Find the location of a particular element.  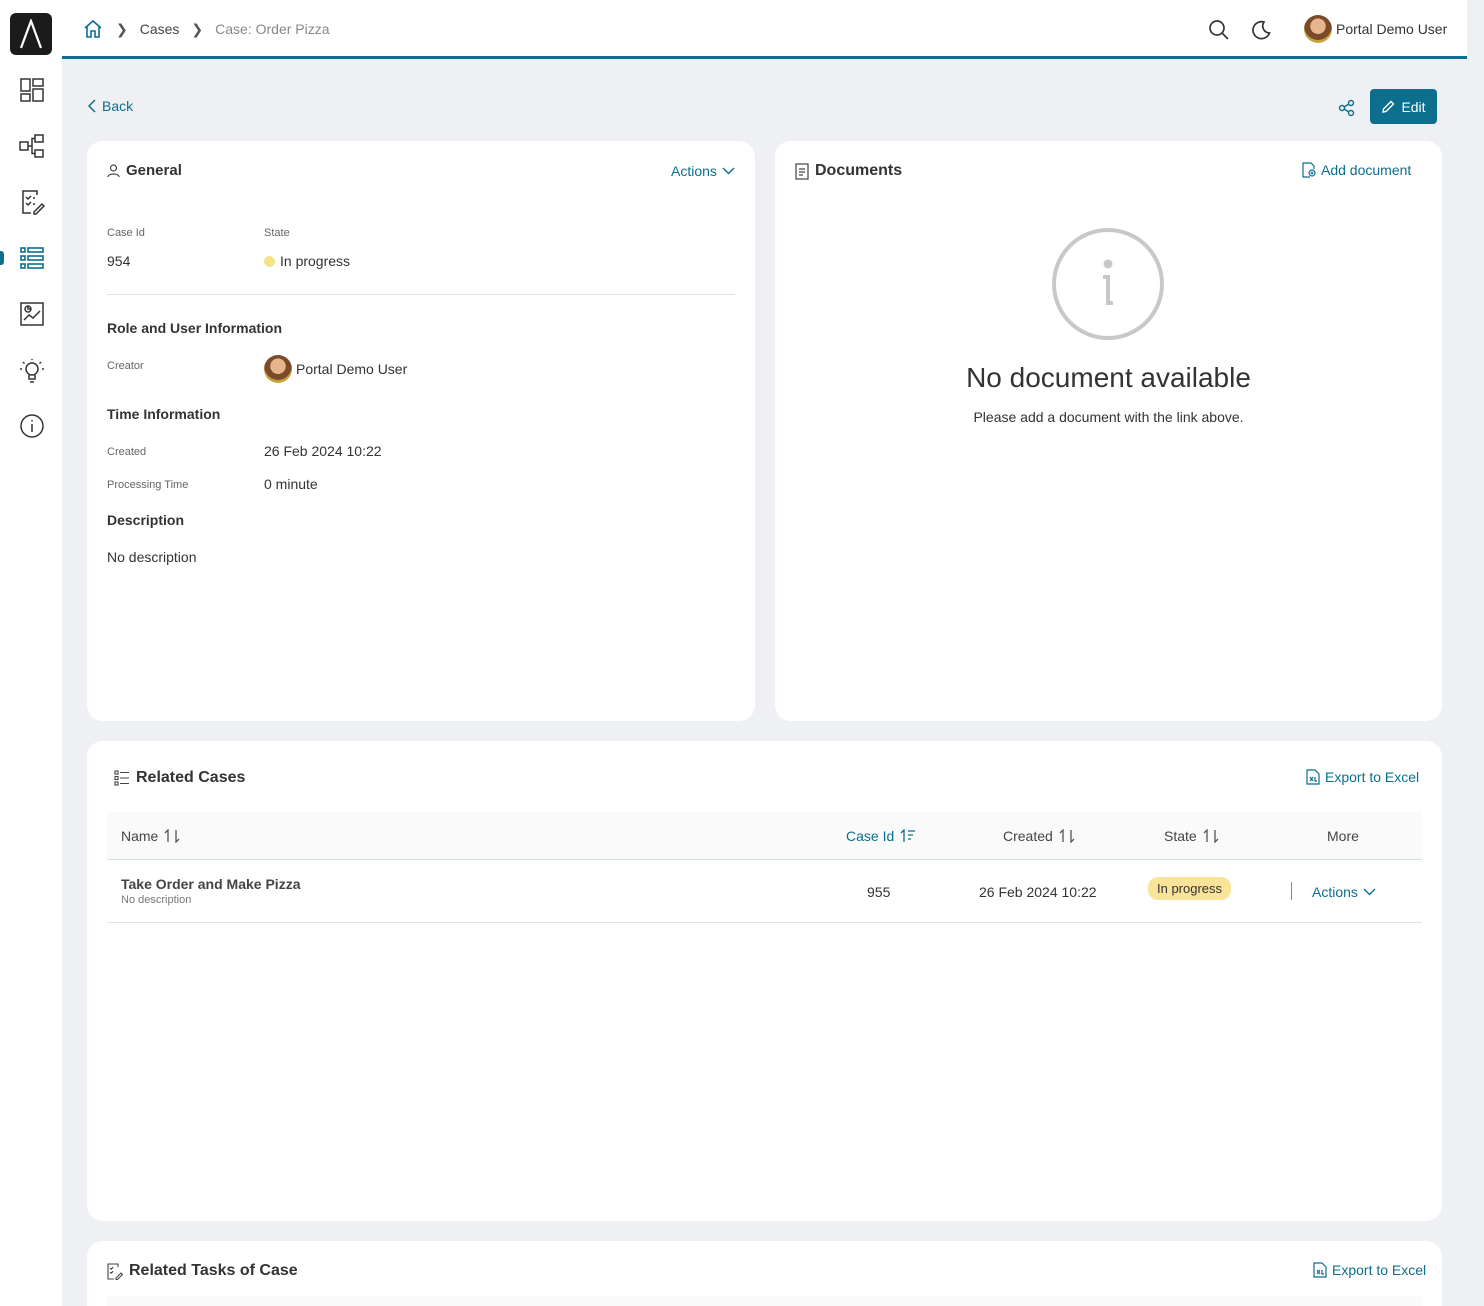

row-description: No description is located at coordinates (156, 900).